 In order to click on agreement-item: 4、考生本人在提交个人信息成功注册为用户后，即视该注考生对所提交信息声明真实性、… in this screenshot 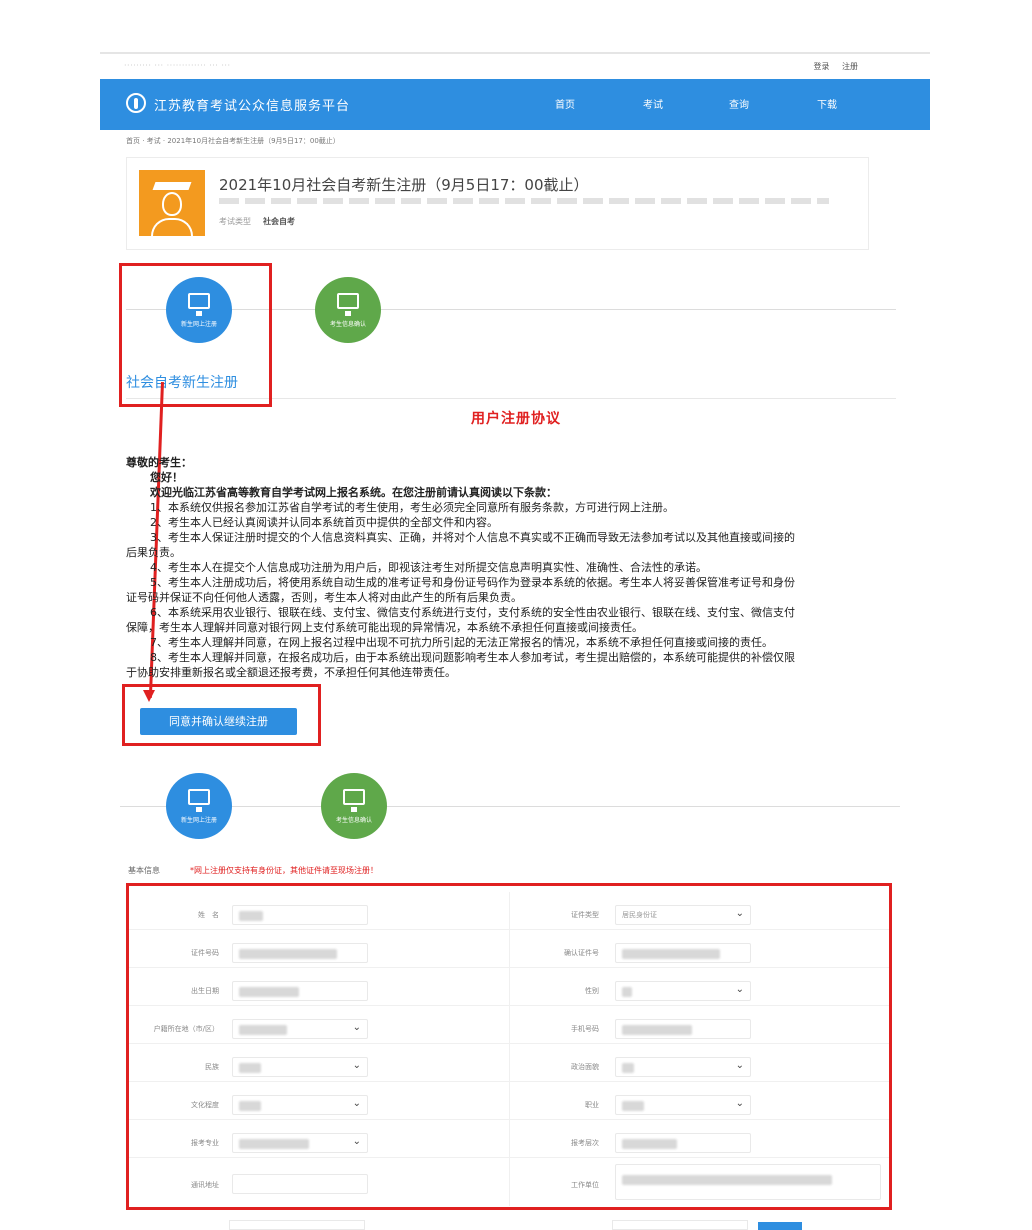, I will do `click(428, 567)`.